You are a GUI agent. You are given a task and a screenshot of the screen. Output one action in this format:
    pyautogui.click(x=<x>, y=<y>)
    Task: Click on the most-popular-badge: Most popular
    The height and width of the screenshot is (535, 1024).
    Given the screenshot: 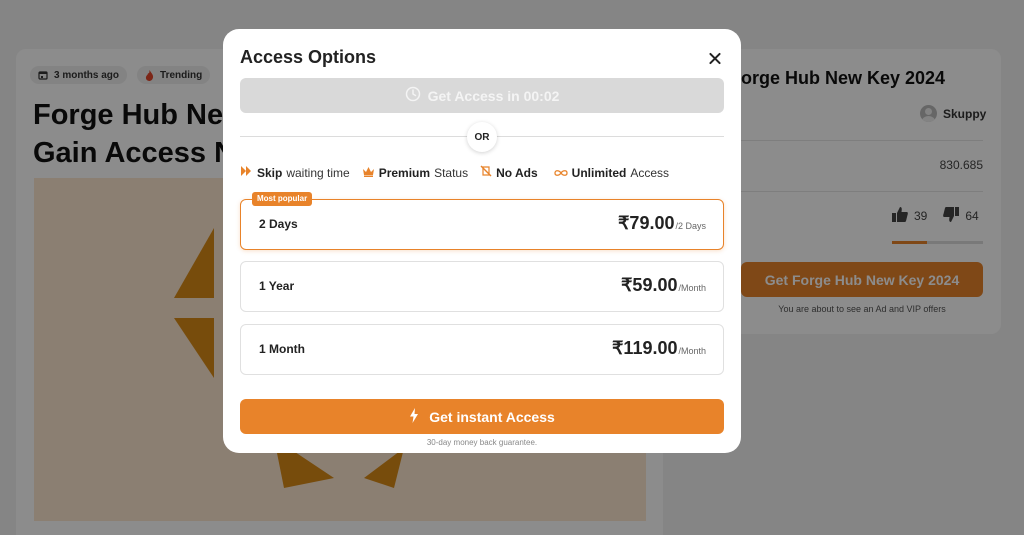 What is the action you would take?
    pyautogui.click(x=282, y=199)
    